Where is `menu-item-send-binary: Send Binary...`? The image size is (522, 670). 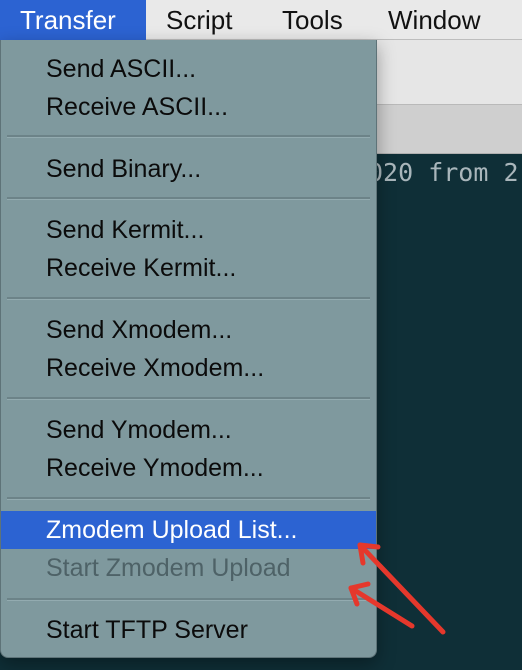
menu-item-send-binary: Send Binary... is located at coordinates (188, 169).